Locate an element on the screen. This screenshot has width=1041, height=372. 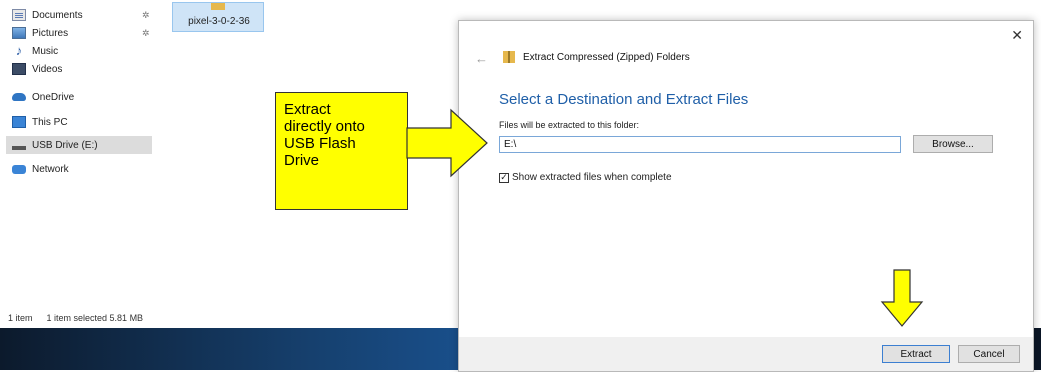
documents-icon is located at coordinates (19, 15).